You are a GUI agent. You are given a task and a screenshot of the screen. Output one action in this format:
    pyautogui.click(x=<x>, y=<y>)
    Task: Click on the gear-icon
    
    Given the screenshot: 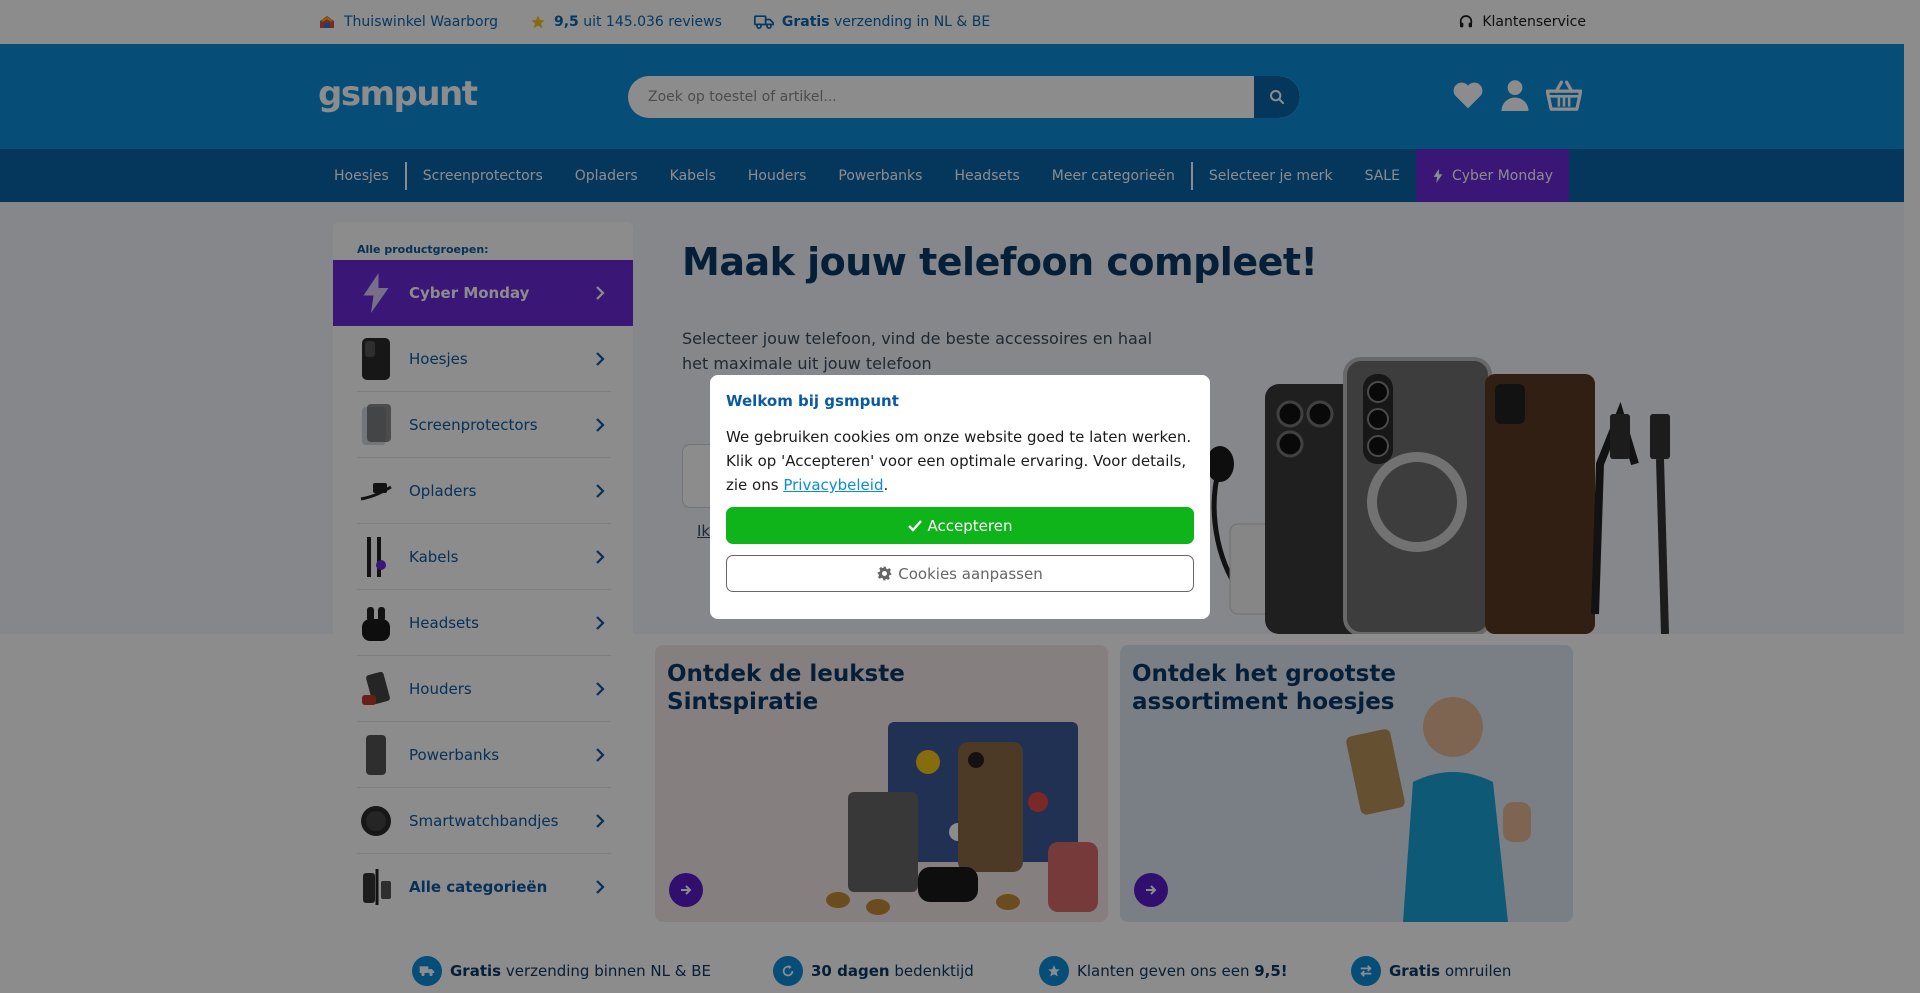 What is the action you would take?
    pyautogui.click(x=884, y=573)
    